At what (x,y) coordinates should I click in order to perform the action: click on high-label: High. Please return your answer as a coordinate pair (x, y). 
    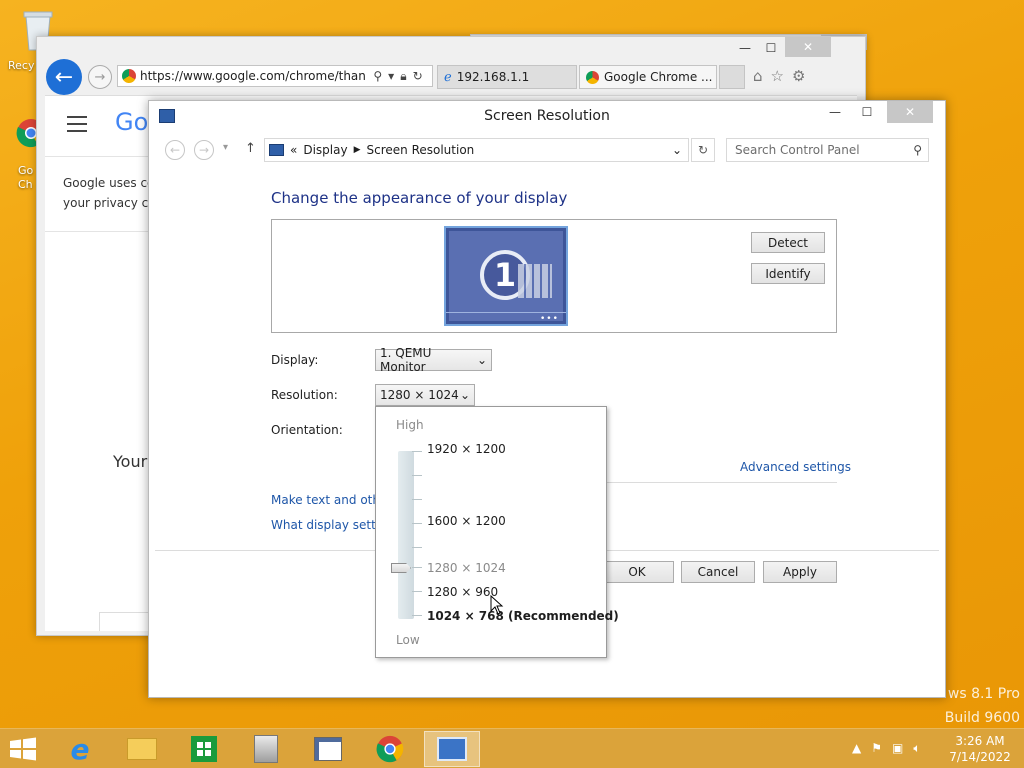
    Looking at the image, I should click on (410, 425).